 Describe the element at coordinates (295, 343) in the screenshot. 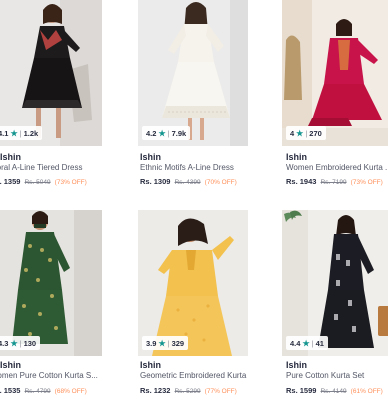

I see `rating-value: 4.4` at that location.